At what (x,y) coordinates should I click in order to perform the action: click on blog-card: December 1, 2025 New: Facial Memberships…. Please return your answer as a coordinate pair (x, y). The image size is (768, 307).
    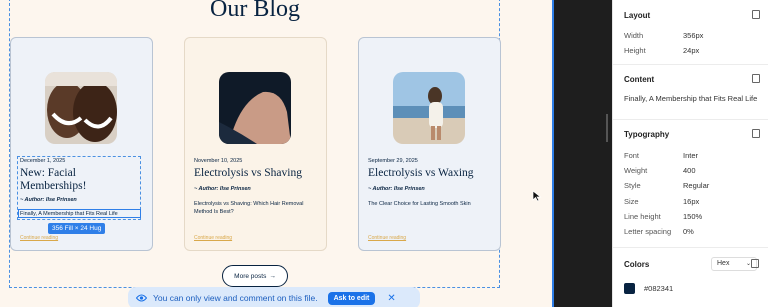
    Looking at the image, I should click on (81, 144).